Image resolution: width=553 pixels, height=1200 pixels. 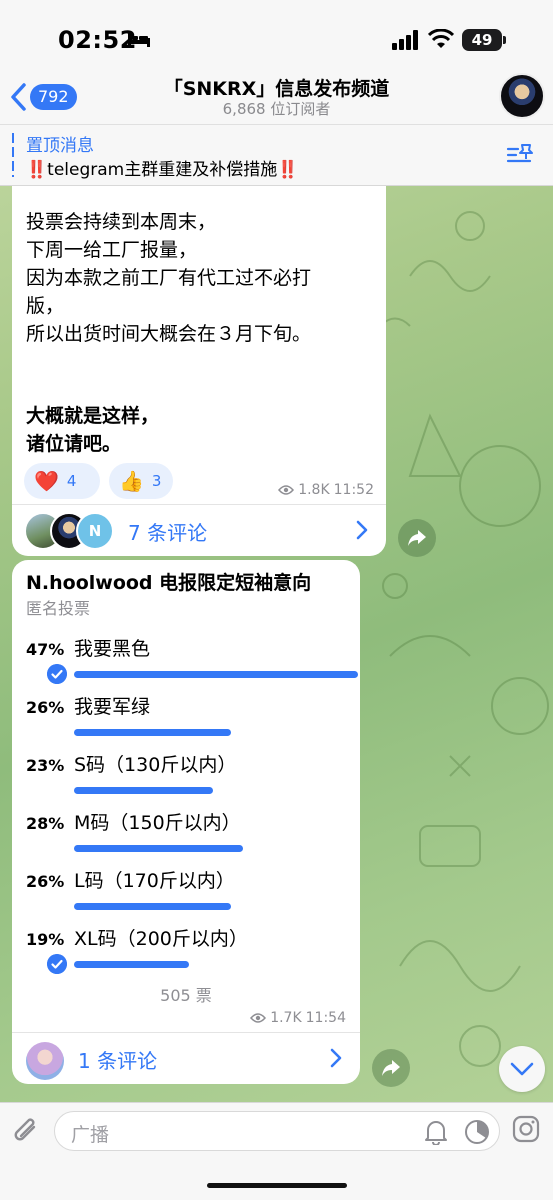 I want to click on cellular-signal-icon, so click(x=405, y=40).